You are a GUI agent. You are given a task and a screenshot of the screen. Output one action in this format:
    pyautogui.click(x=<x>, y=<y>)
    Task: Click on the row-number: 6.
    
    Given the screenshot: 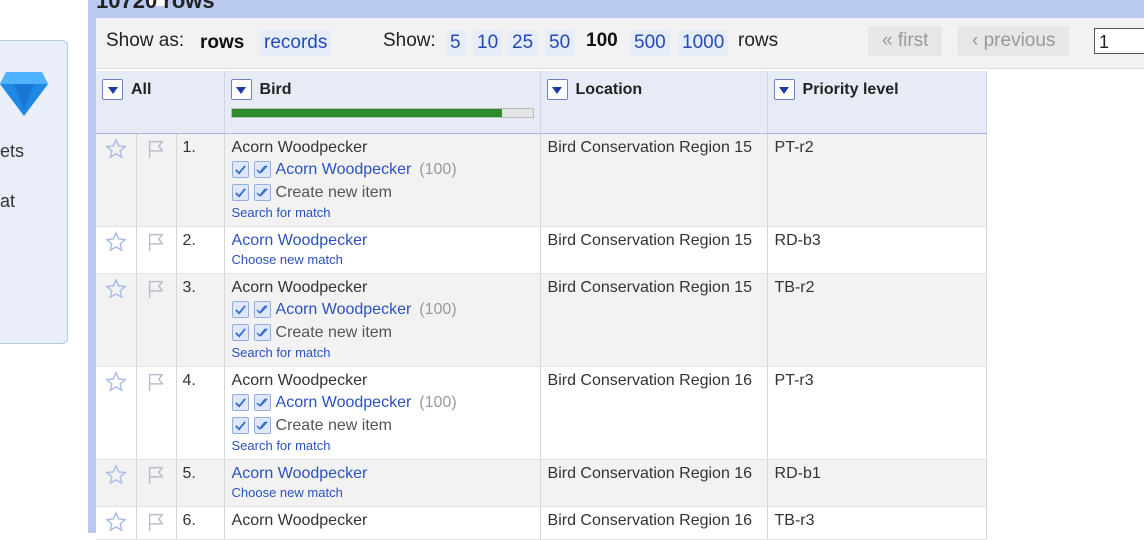 What is the action you would take?
    pyautogui.click(x=200, y=523)
    